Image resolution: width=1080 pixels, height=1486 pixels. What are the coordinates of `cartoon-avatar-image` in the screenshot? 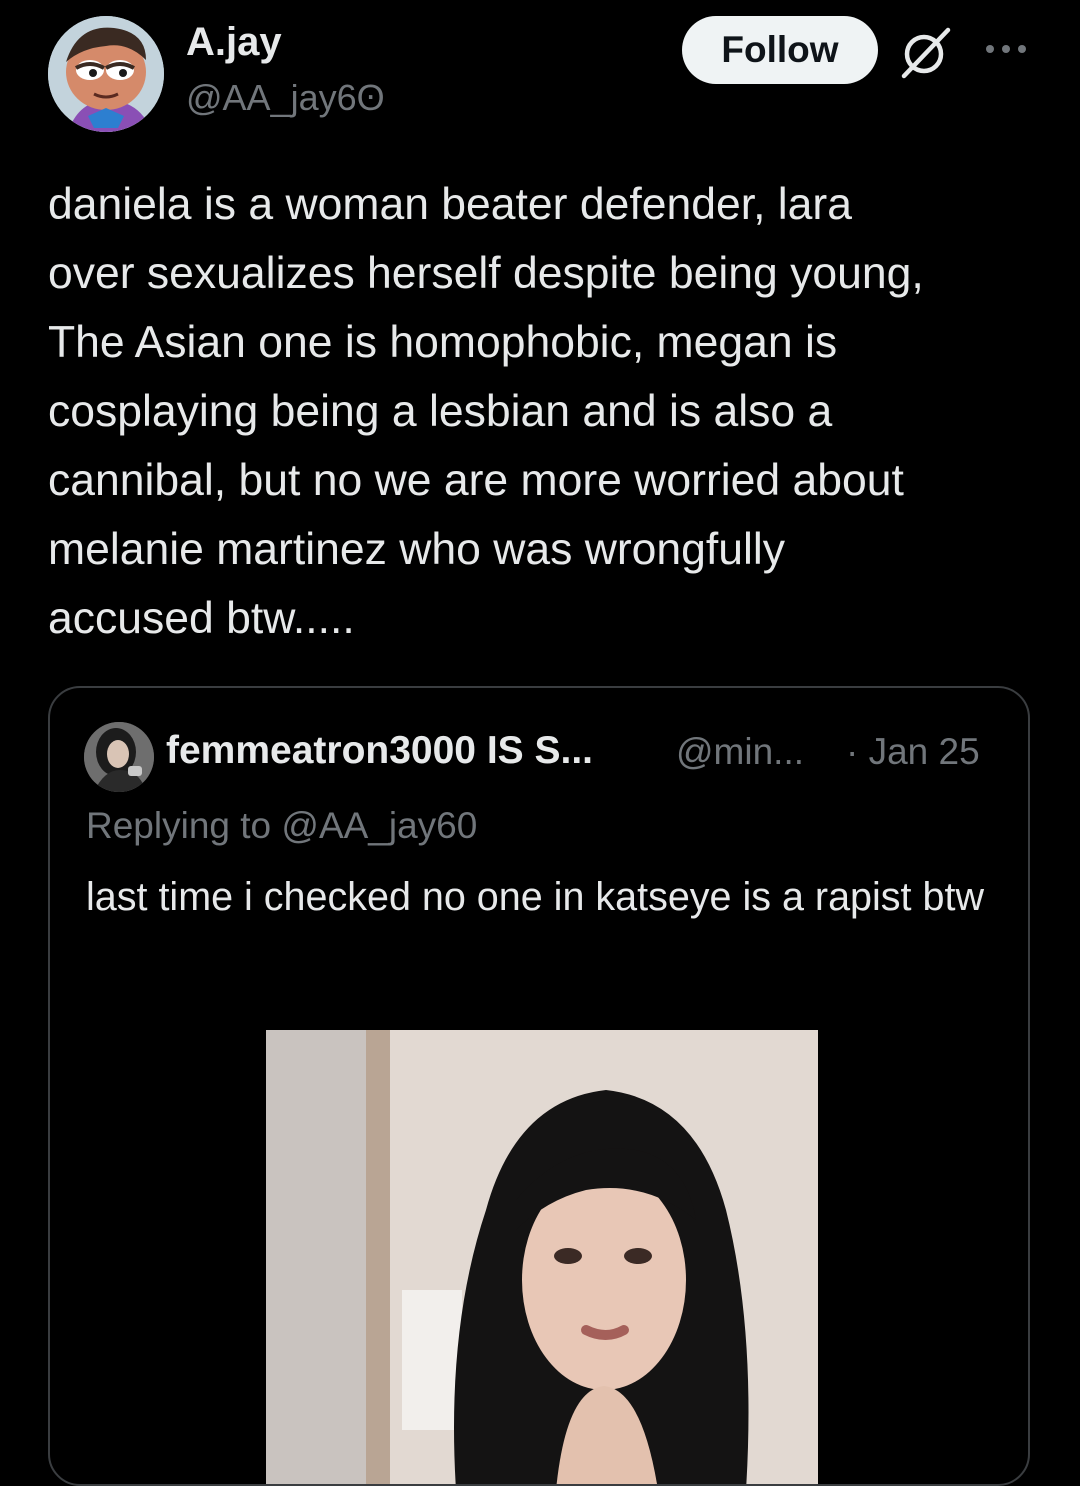 It's located at (106, 74).